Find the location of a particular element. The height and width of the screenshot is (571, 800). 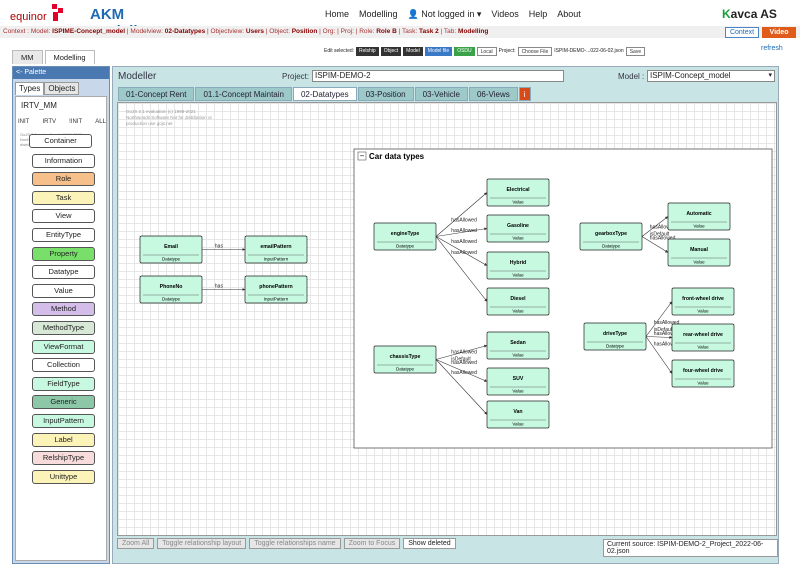

filter-irtv: IRTV is located at coordinates (49, 122).